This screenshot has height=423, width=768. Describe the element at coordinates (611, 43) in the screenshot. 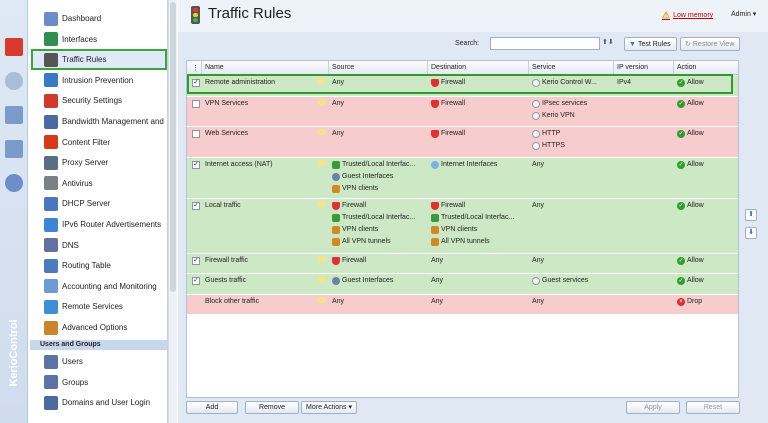

I see `search-nav-arrows: ⬆⬇` at that location.